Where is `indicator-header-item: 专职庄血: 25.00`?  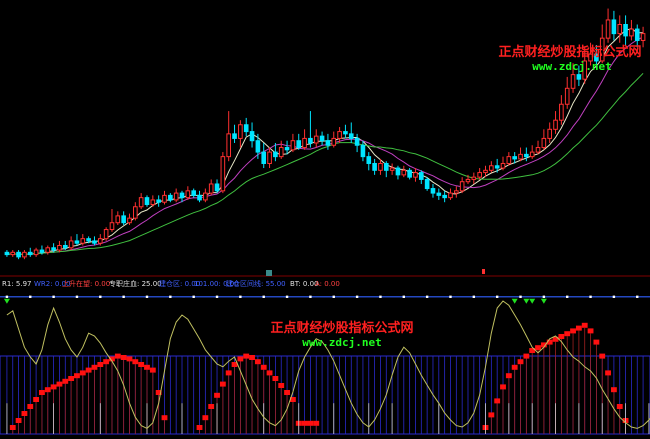 indicator-header-item: 专职庄血: 25.00 is located at coordinates (135, 283).